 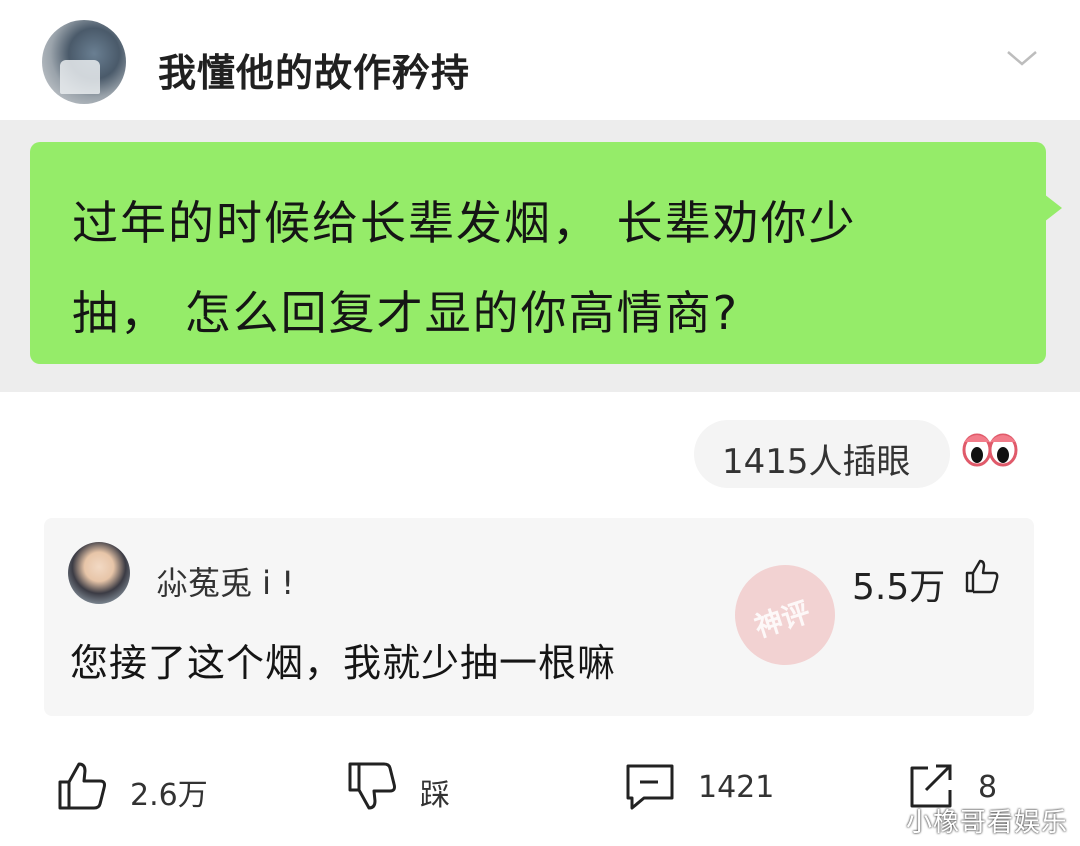 What do you see at coordinates (169, 795) in the screenshot?
I see `like-count: 2.6万` at bounding box center [169, 795].